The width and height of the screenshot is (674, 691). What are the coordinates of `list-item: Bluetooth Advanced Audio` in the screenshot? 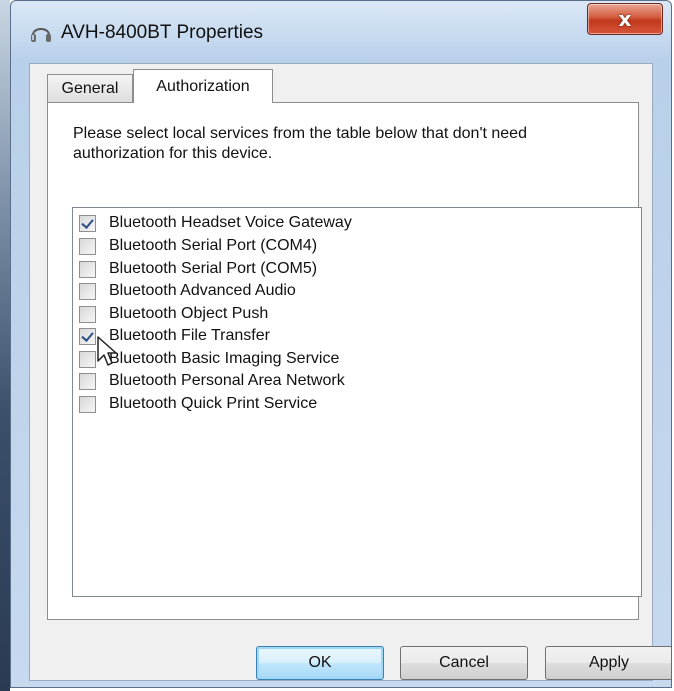 It's located at (187, 291).